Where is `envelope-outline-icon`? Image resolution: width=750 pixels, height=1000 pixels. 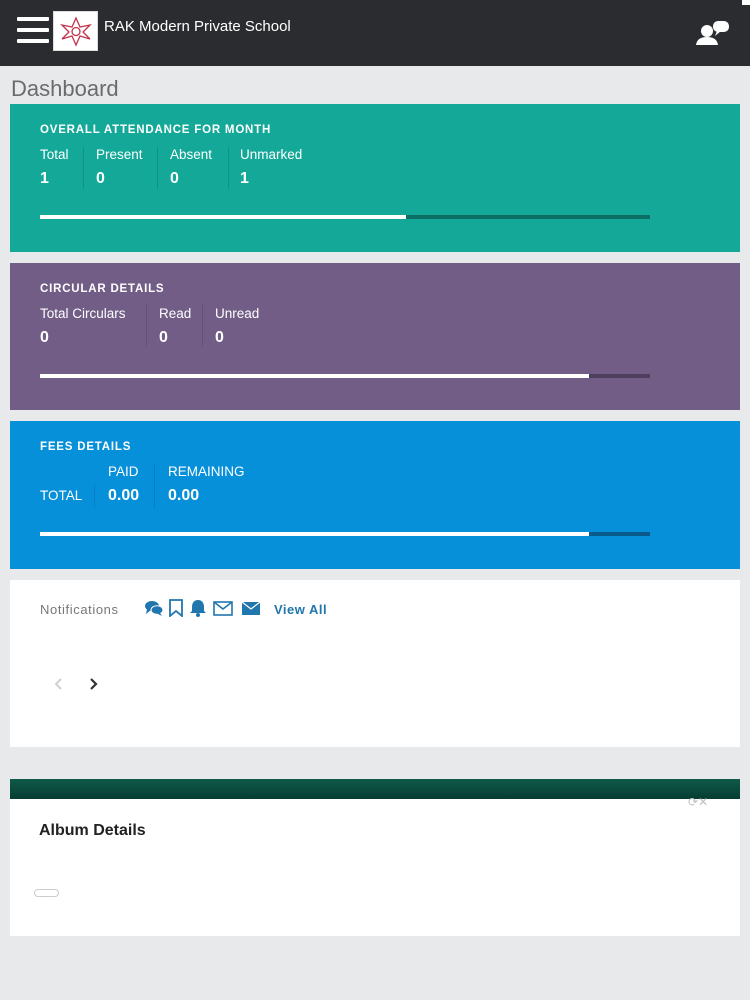
envelope-outline-icon is located at coordinates (223, 608).